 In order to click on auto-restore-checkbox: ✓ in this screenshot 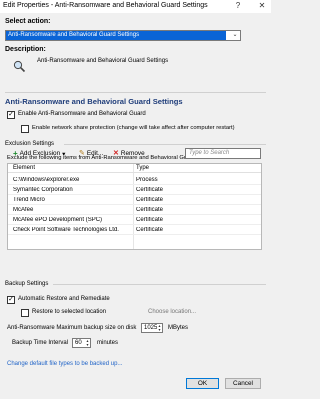, I will do `click(11, 300)`.